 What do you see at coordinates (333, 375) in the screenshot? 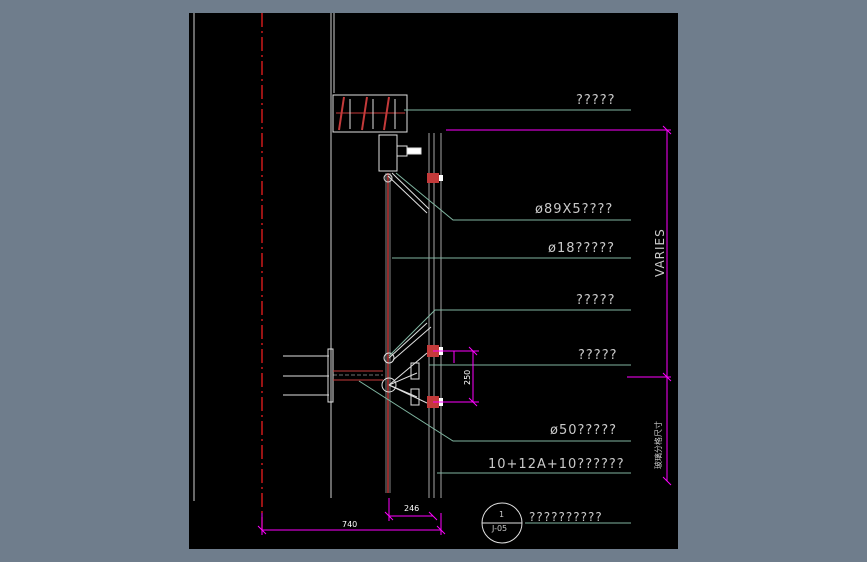
I see `horizontal-tube` at bounding box center [333, 375].